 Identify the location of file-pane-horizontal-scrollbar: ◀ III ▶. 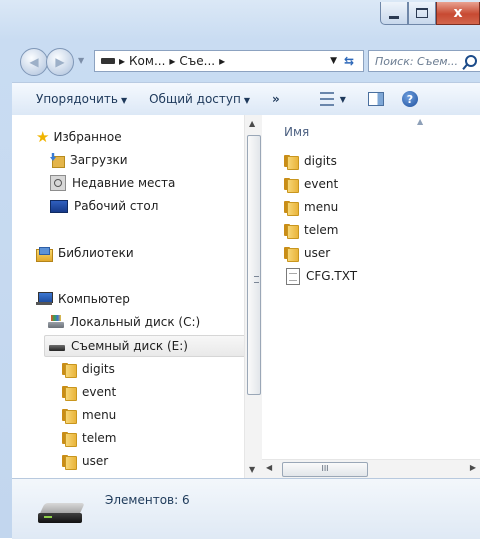
(371, 469).